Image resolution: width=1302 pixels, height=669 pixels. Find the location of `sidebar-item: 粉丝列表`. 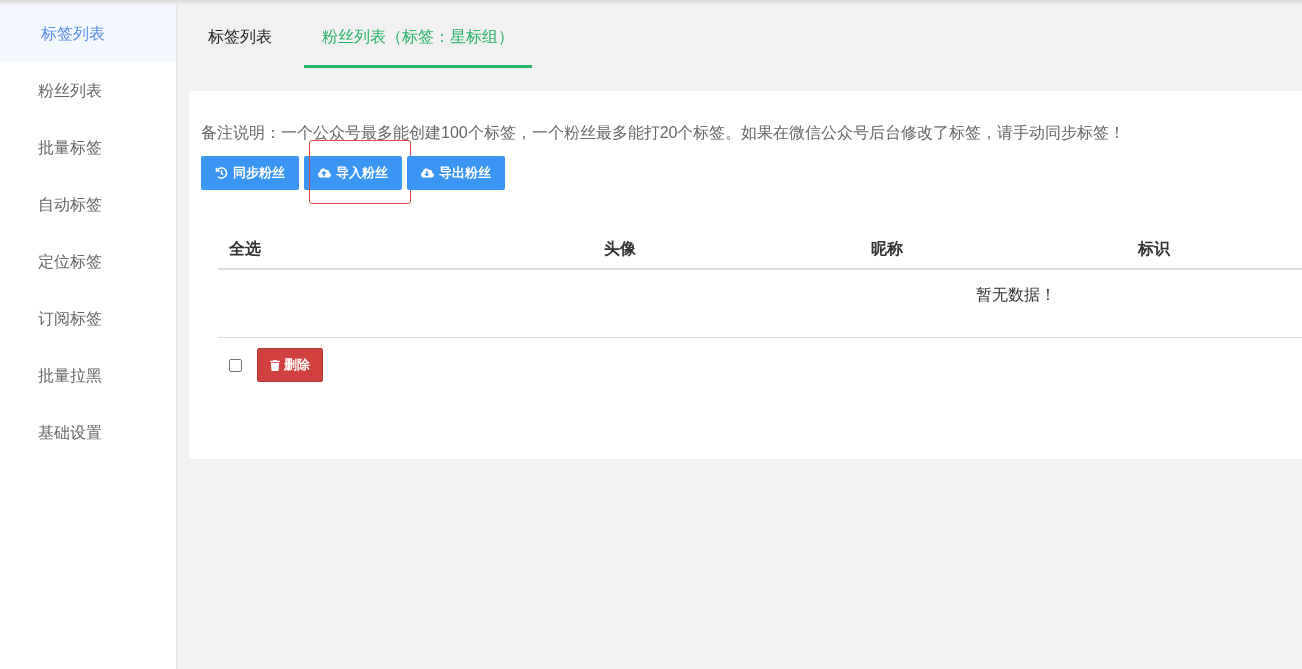

sidebar-item: 粉丝列表 is located at coordinates (88, 90).